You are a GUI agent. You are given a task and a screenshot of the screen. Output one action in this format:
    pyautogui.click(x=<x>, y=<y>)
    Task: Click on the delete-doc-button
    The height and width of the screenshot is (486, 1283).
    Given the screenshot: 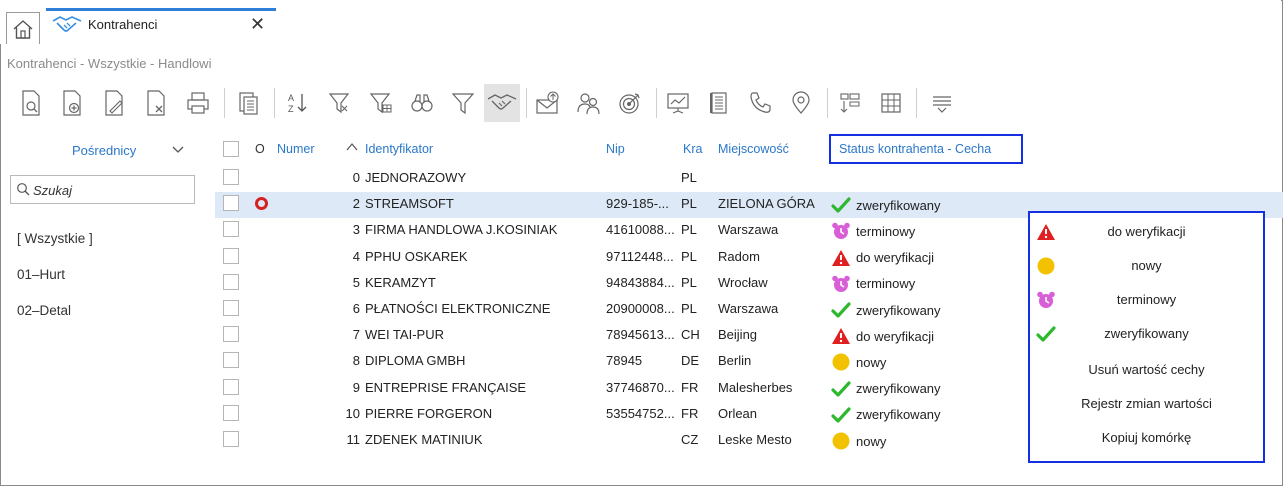 What is the action you would take?
    pyautogui.click(x=156, y=103)
    